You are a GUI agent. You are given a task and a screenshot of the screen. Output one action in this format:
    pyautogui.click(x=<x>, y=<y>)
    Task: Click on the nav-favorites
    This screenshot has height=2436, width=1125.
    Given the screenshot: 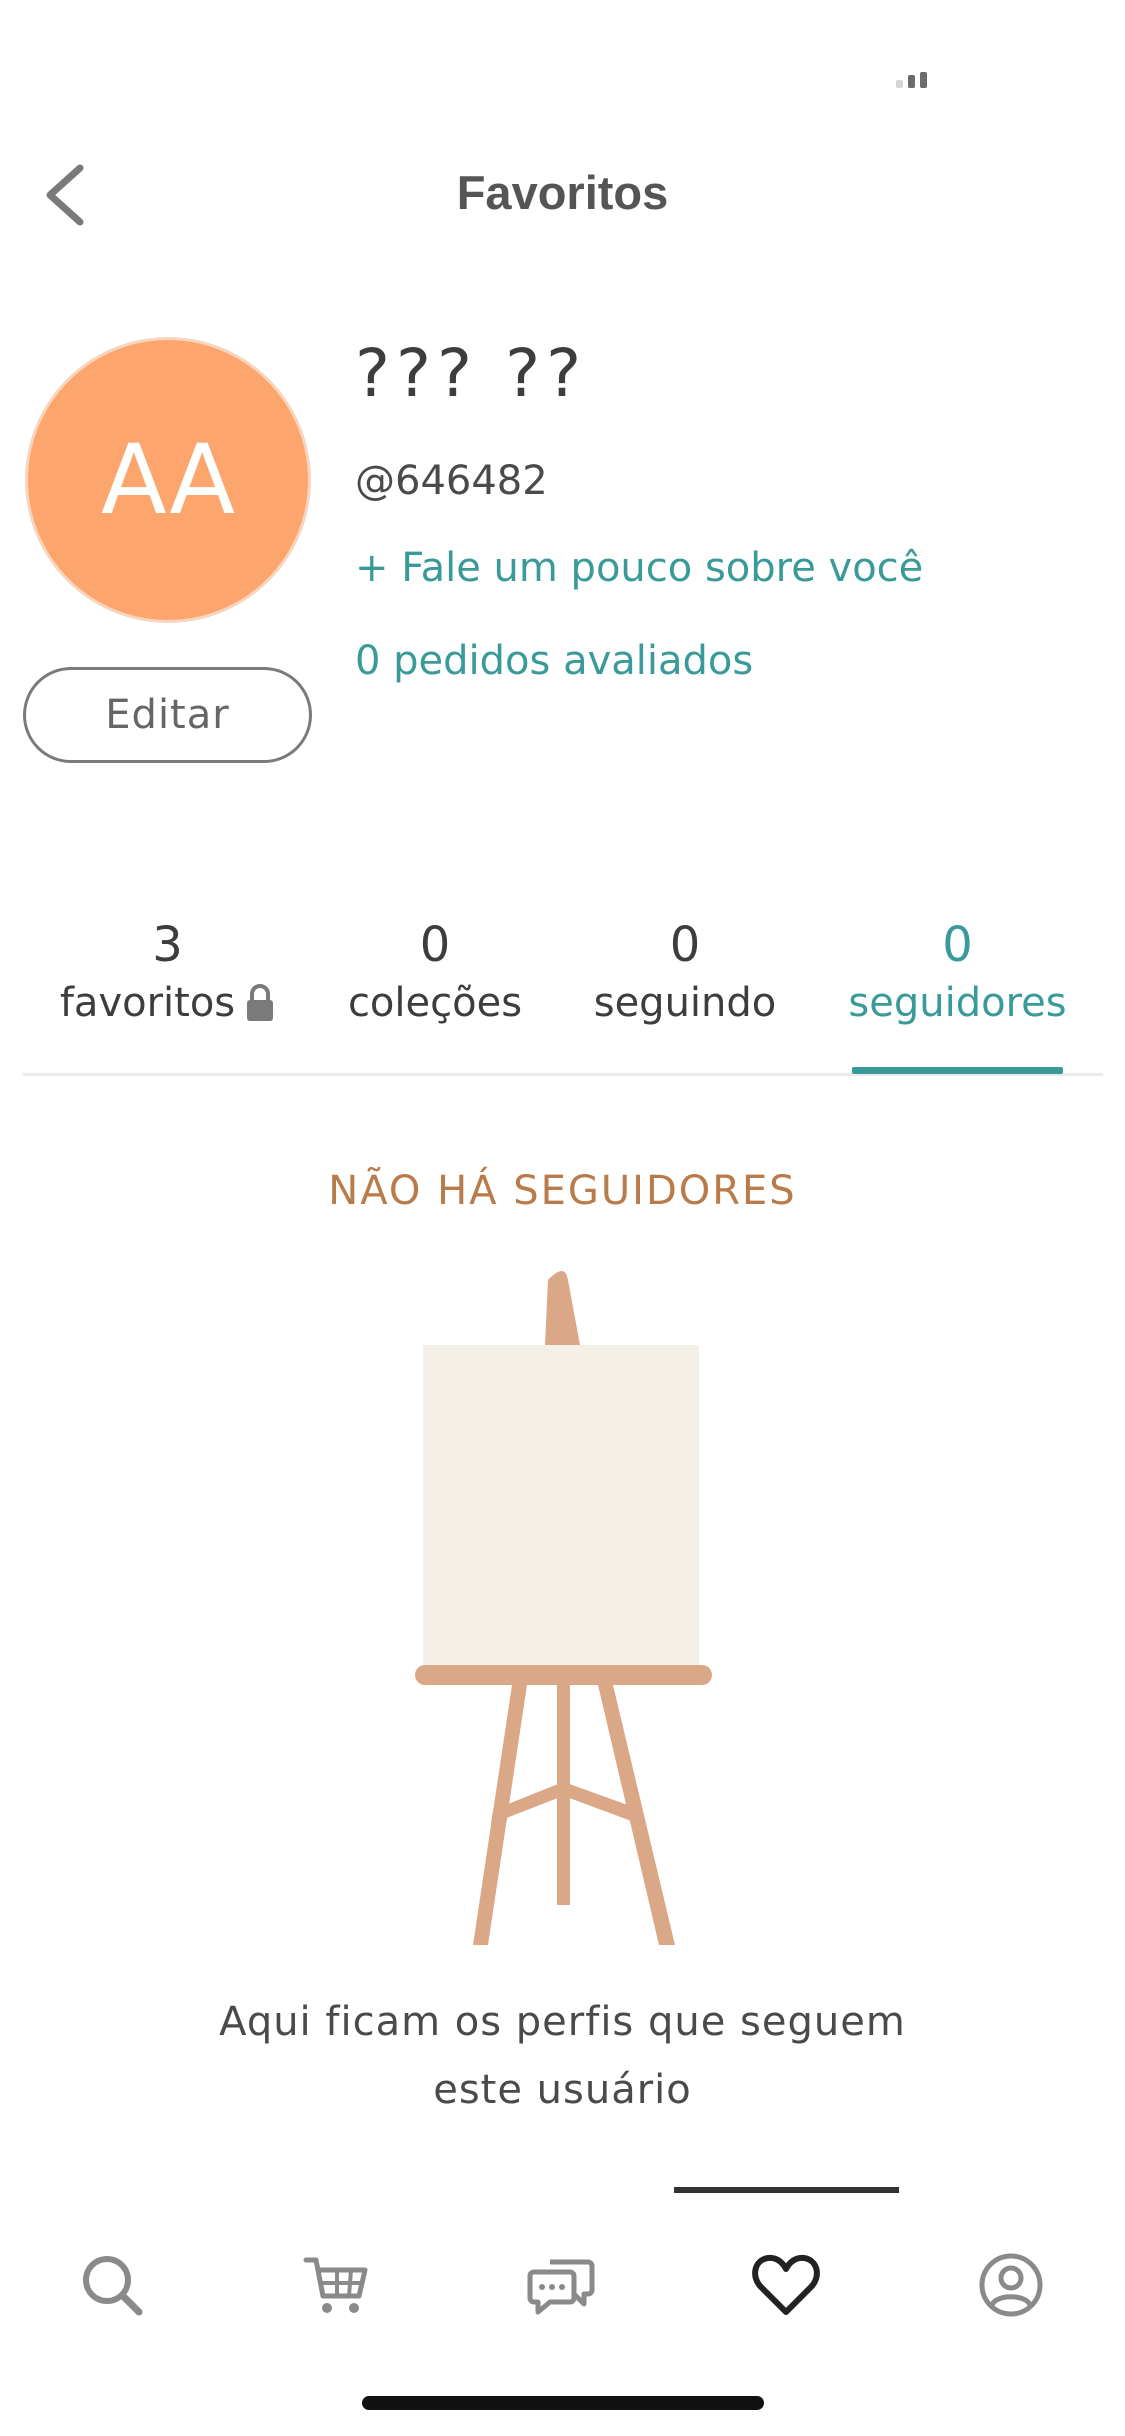 What is the action you would take?
    pyautogui.click(x=786, y=2285)
    